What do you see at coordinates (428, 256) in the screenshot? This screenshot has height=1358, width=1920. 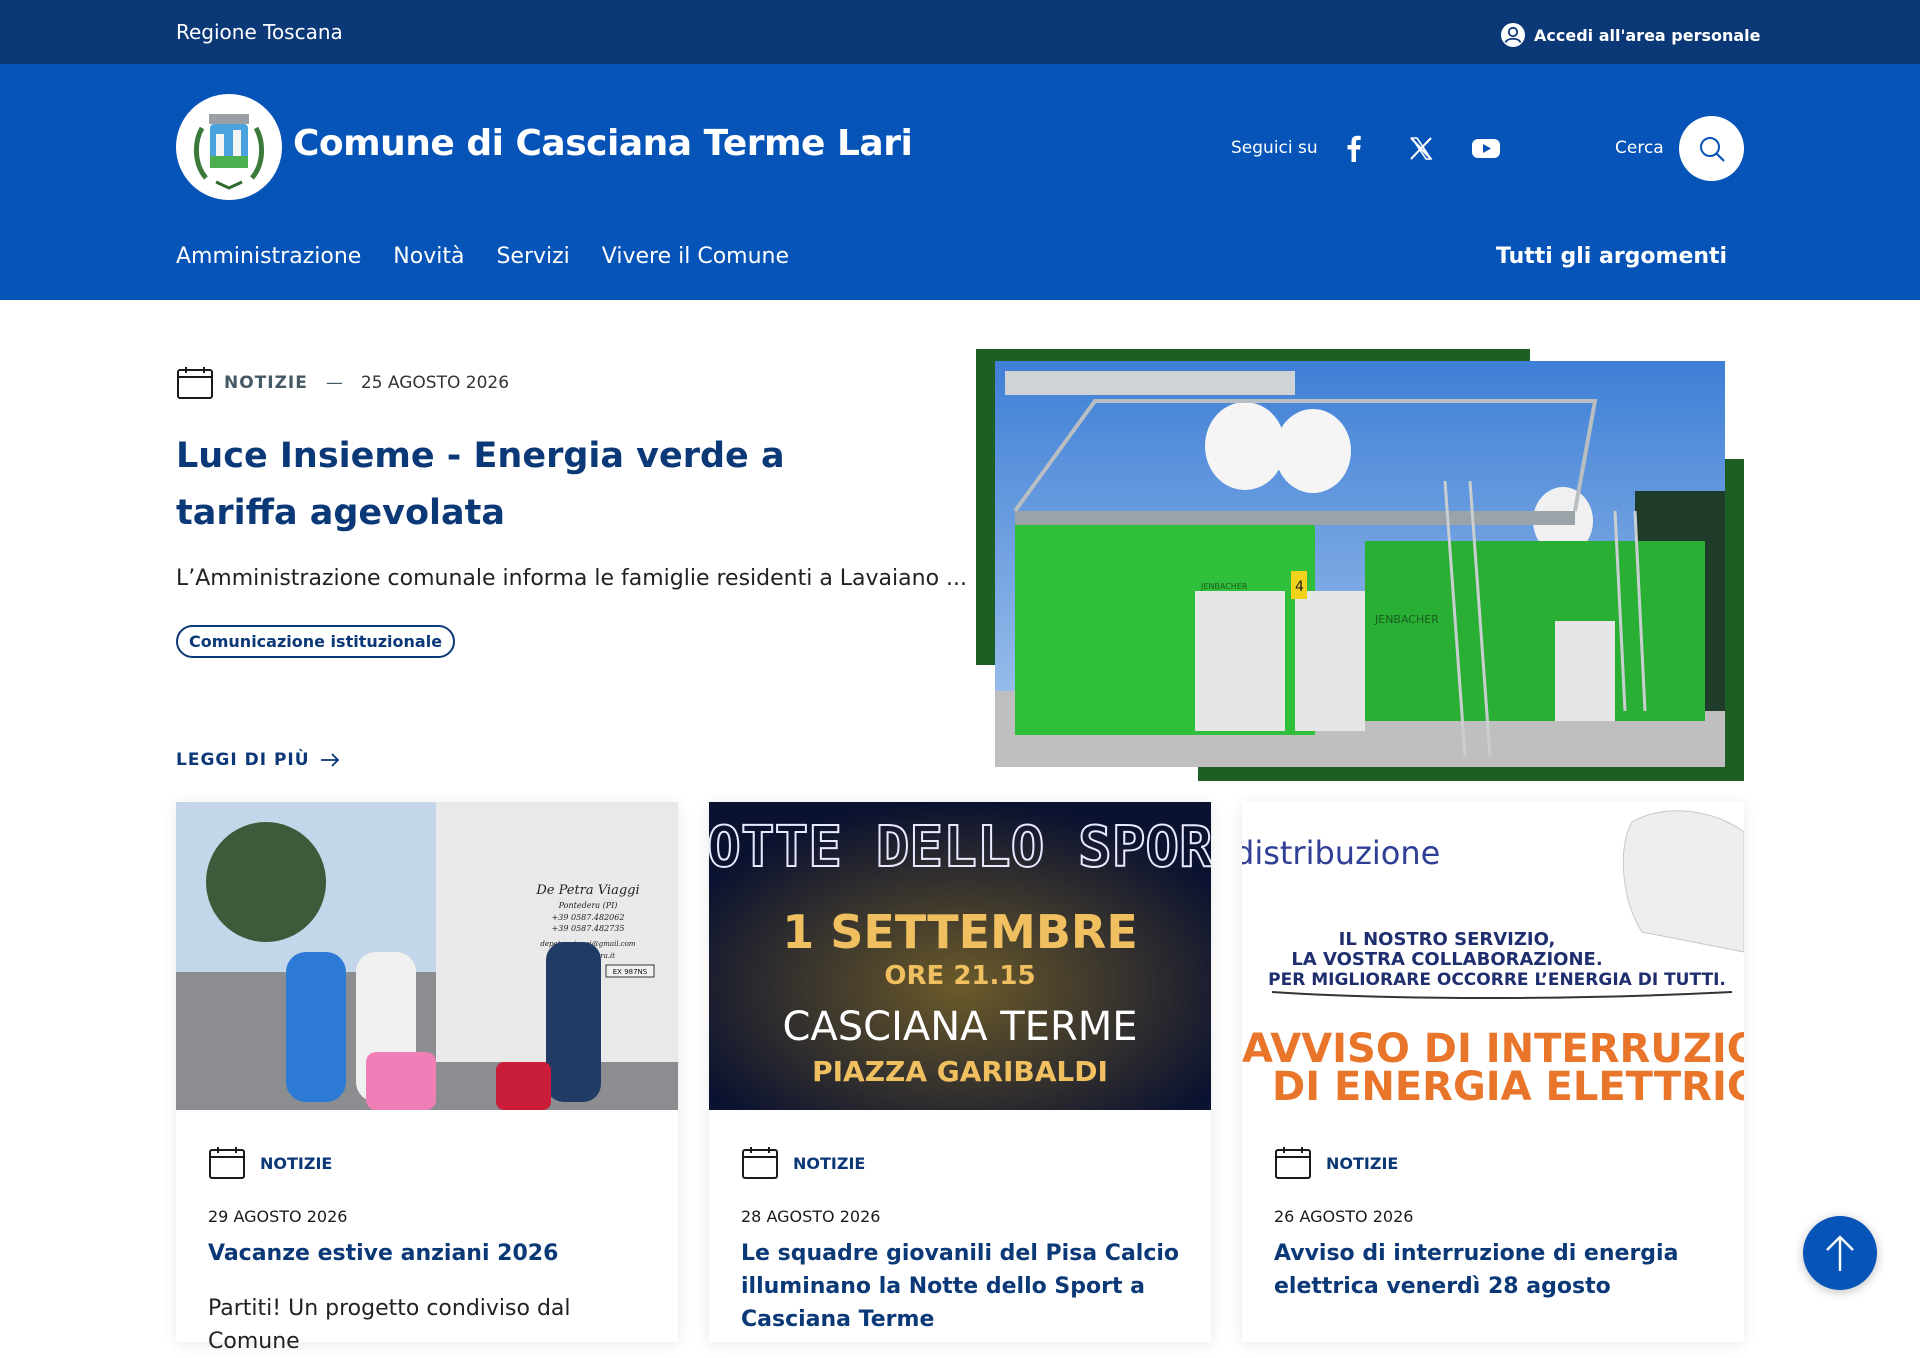 I see `nav-item-novita: Novità` at bounding box center [428, 256].